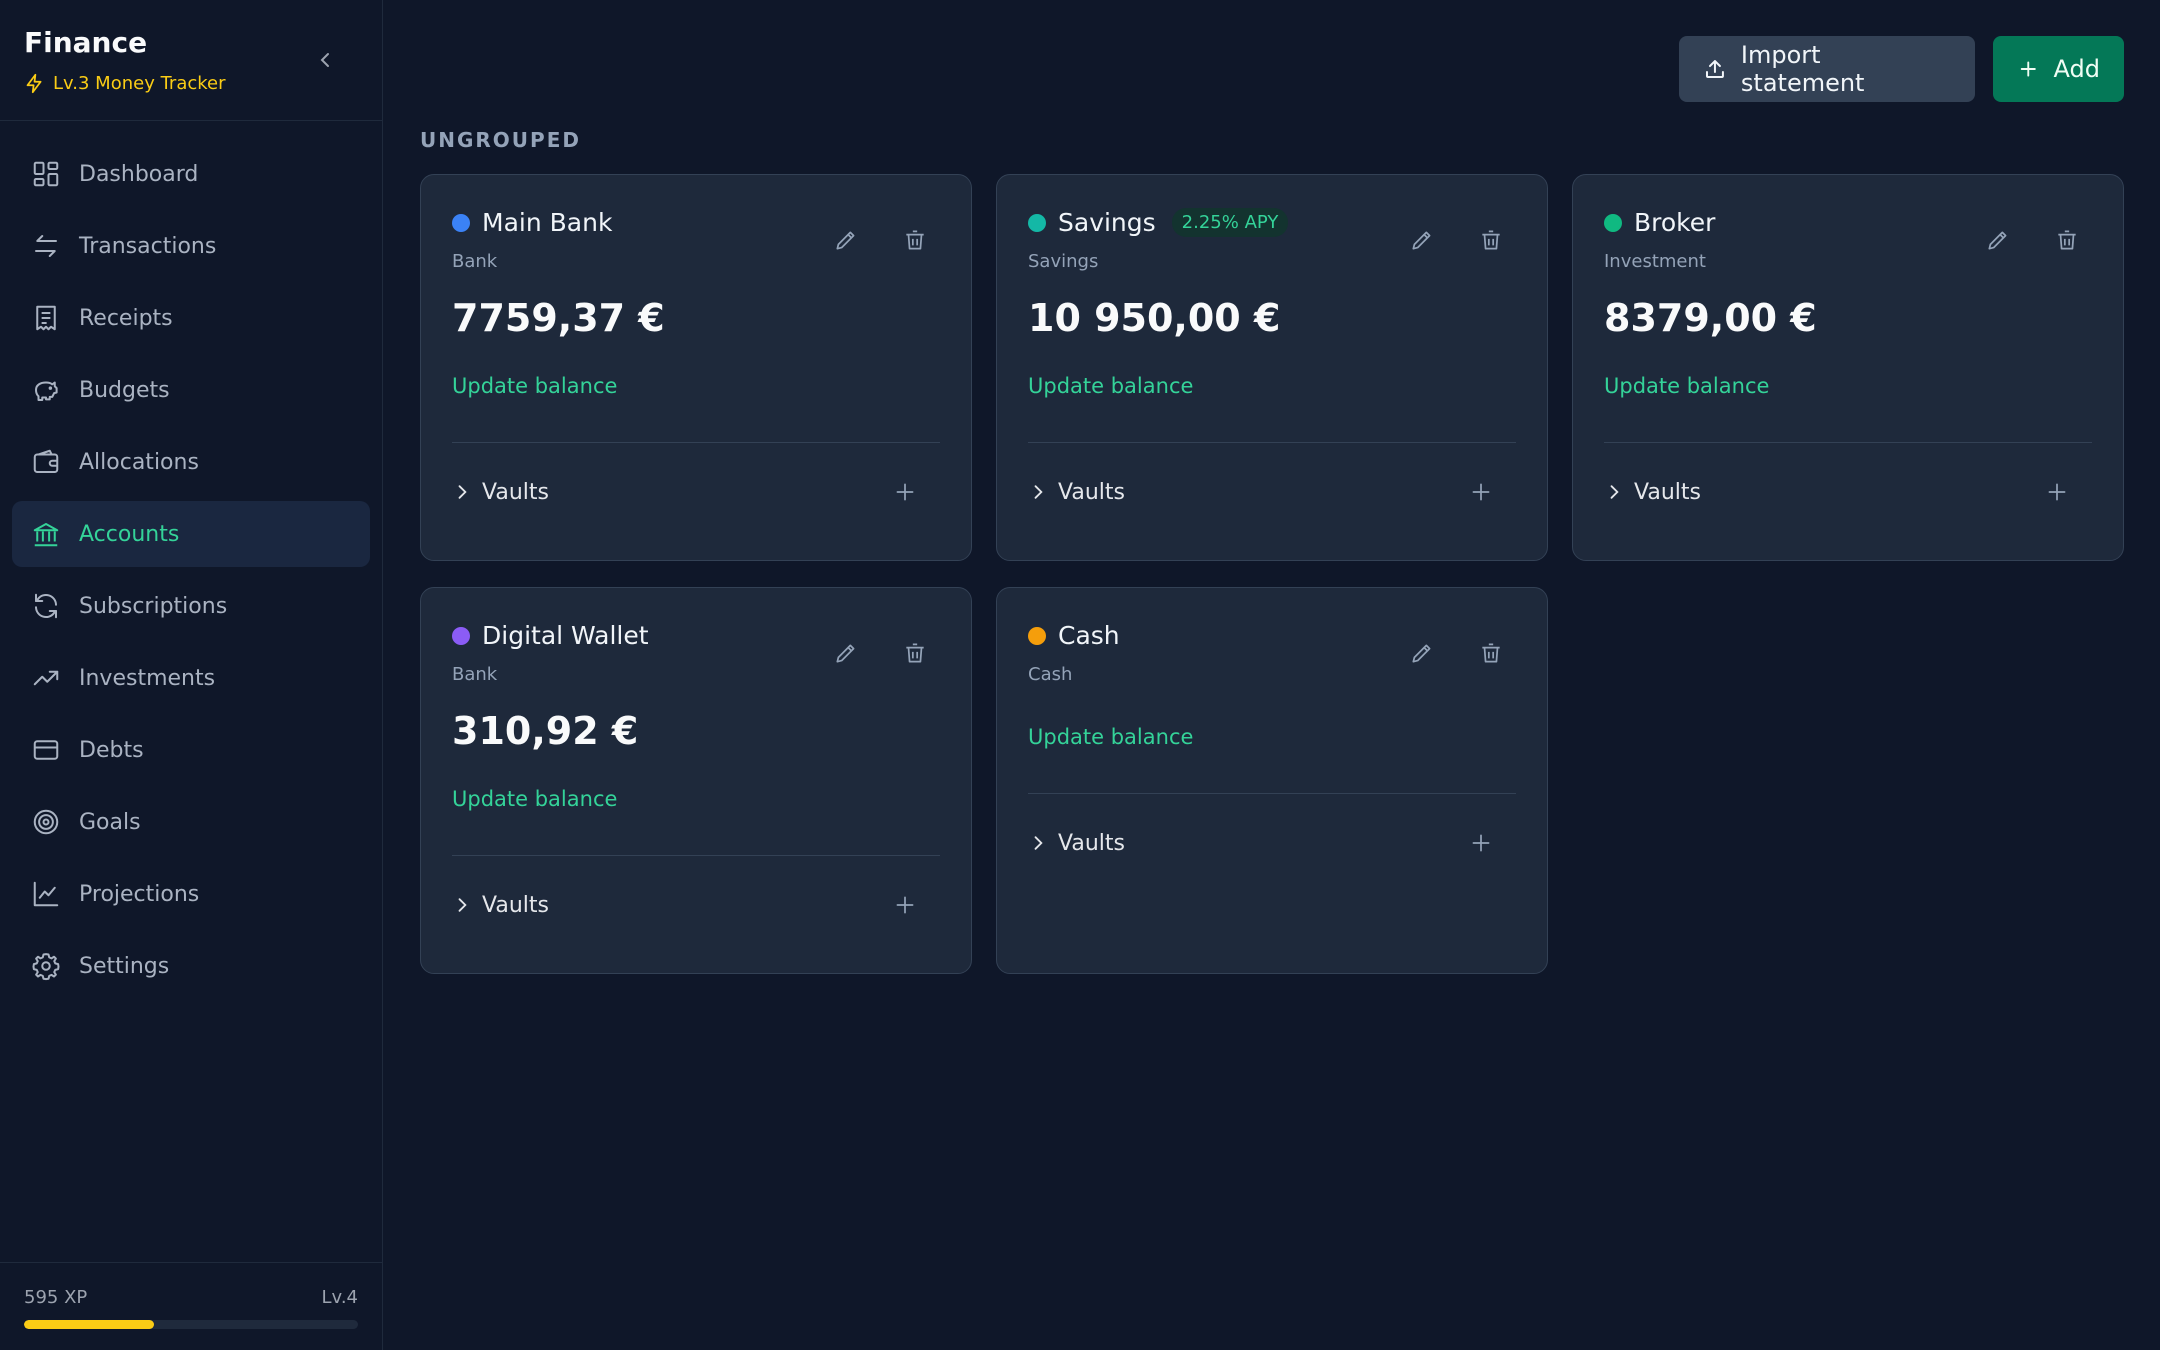  Describe the element at coordinates (89, 1324) in the screenshot. I see `xp-progress-fill` at that location.